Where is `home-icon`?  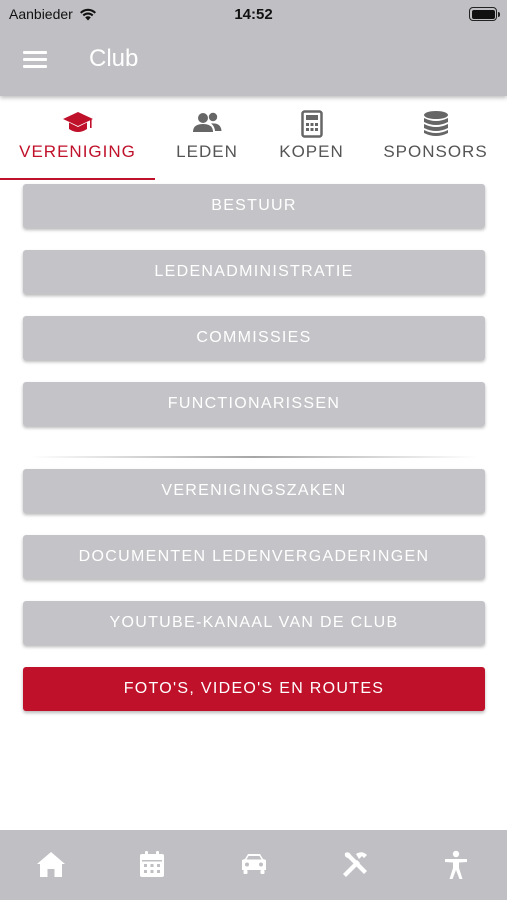
home-icon is located at coordinates (50, 864).